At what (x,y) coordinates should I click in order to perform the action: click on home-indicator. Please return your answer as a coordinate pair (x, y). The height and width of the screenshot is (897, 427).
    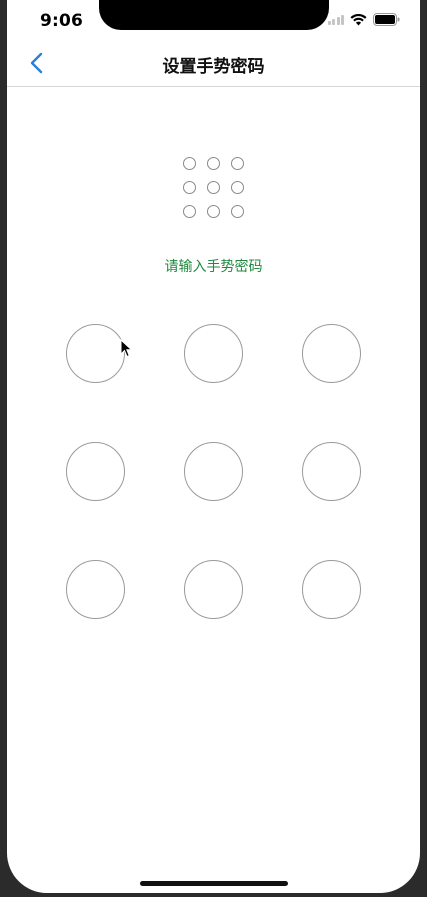
    Looking at the image, I should click on (214, 883).